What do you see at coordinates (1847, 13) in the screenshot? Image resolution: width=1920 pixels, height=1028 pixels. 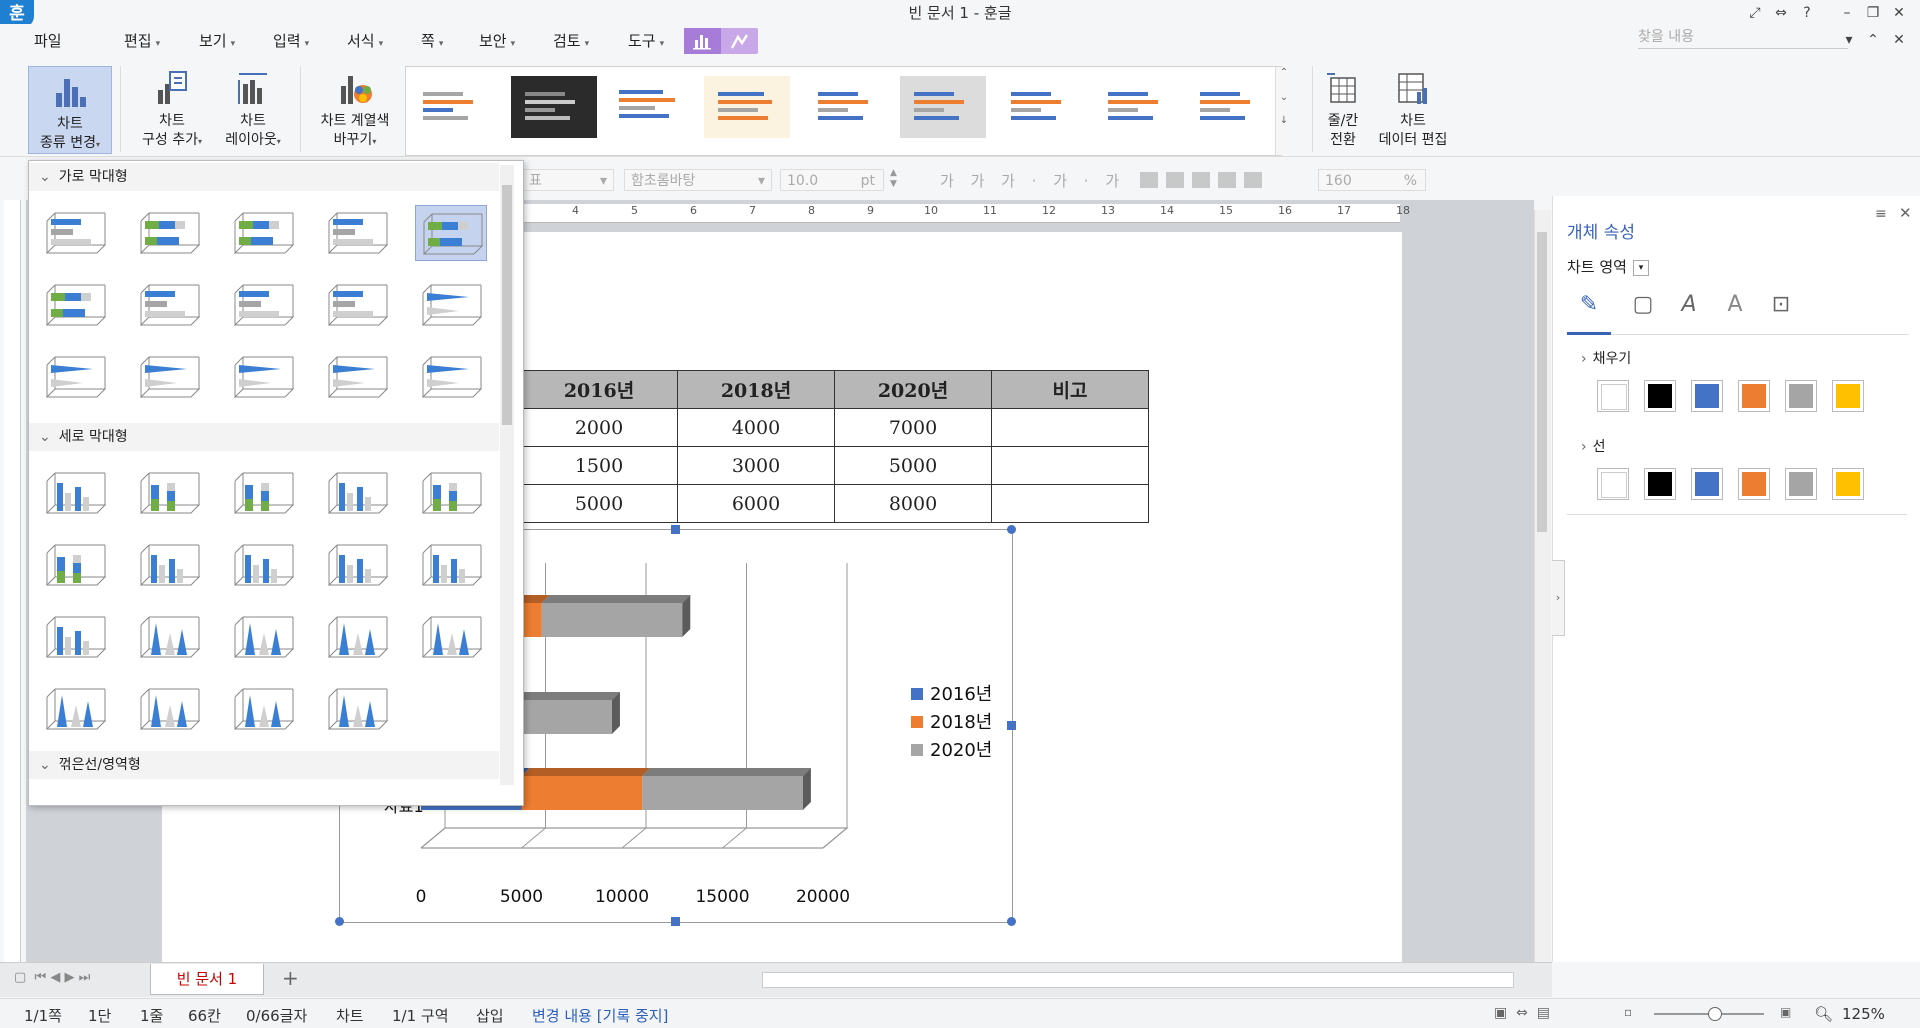 I see `minimize-button: –` at bounding box center [1847, 13].